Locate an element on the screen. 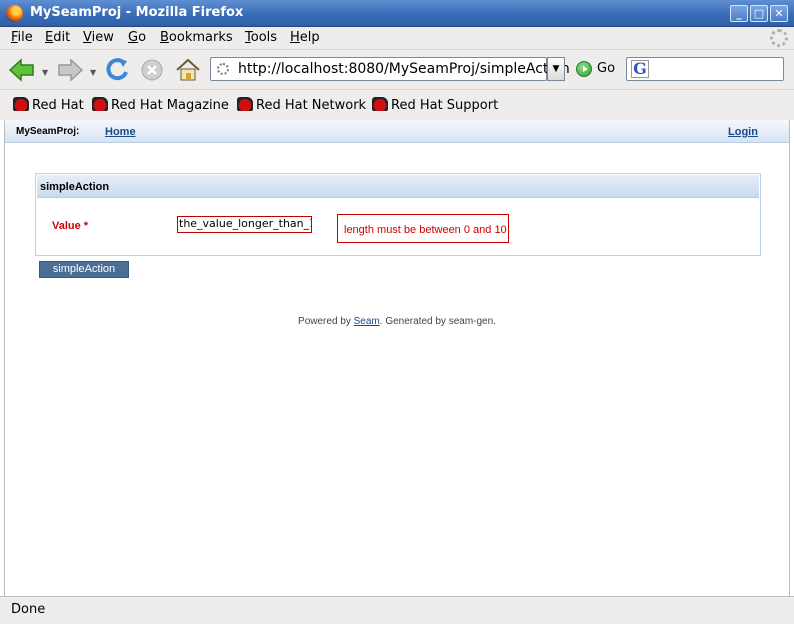 This screenshot has height=624, width=794. project-label: MySeamProj: is located at coordinates (48, 131).